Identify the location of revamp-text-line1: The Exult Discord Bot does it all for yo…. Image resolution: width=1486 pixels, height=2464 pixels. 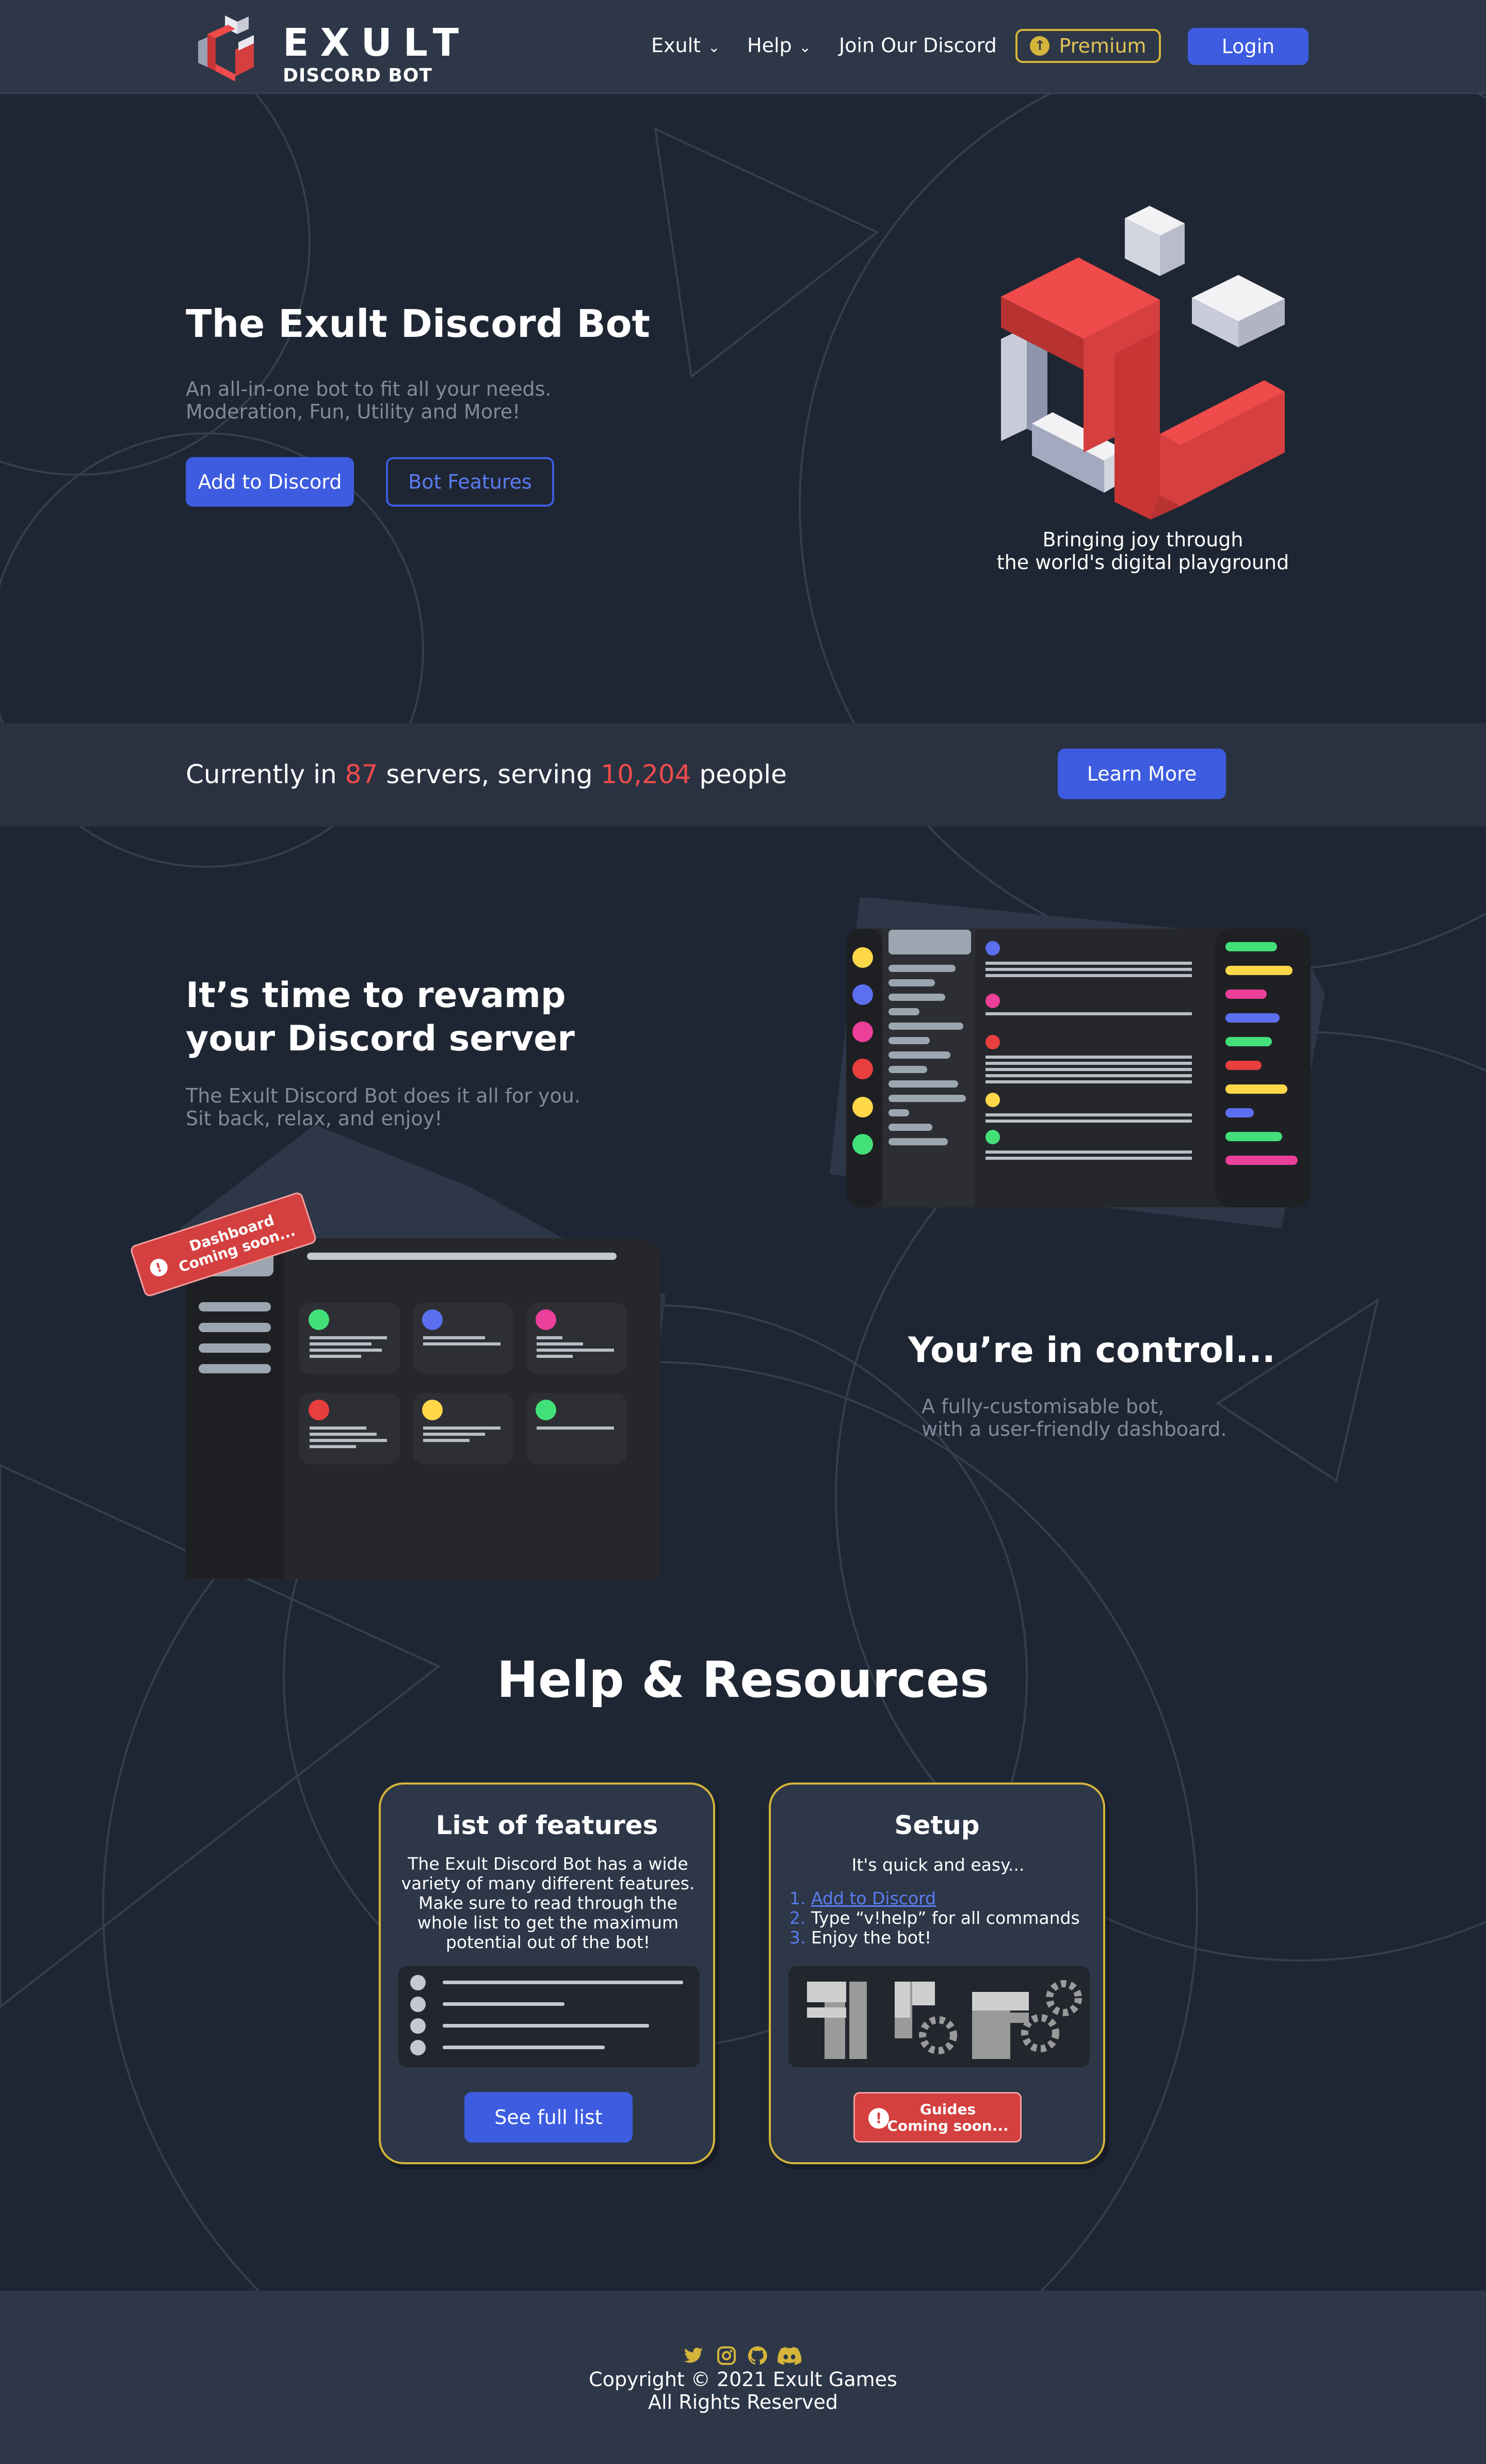
(383, 1095).